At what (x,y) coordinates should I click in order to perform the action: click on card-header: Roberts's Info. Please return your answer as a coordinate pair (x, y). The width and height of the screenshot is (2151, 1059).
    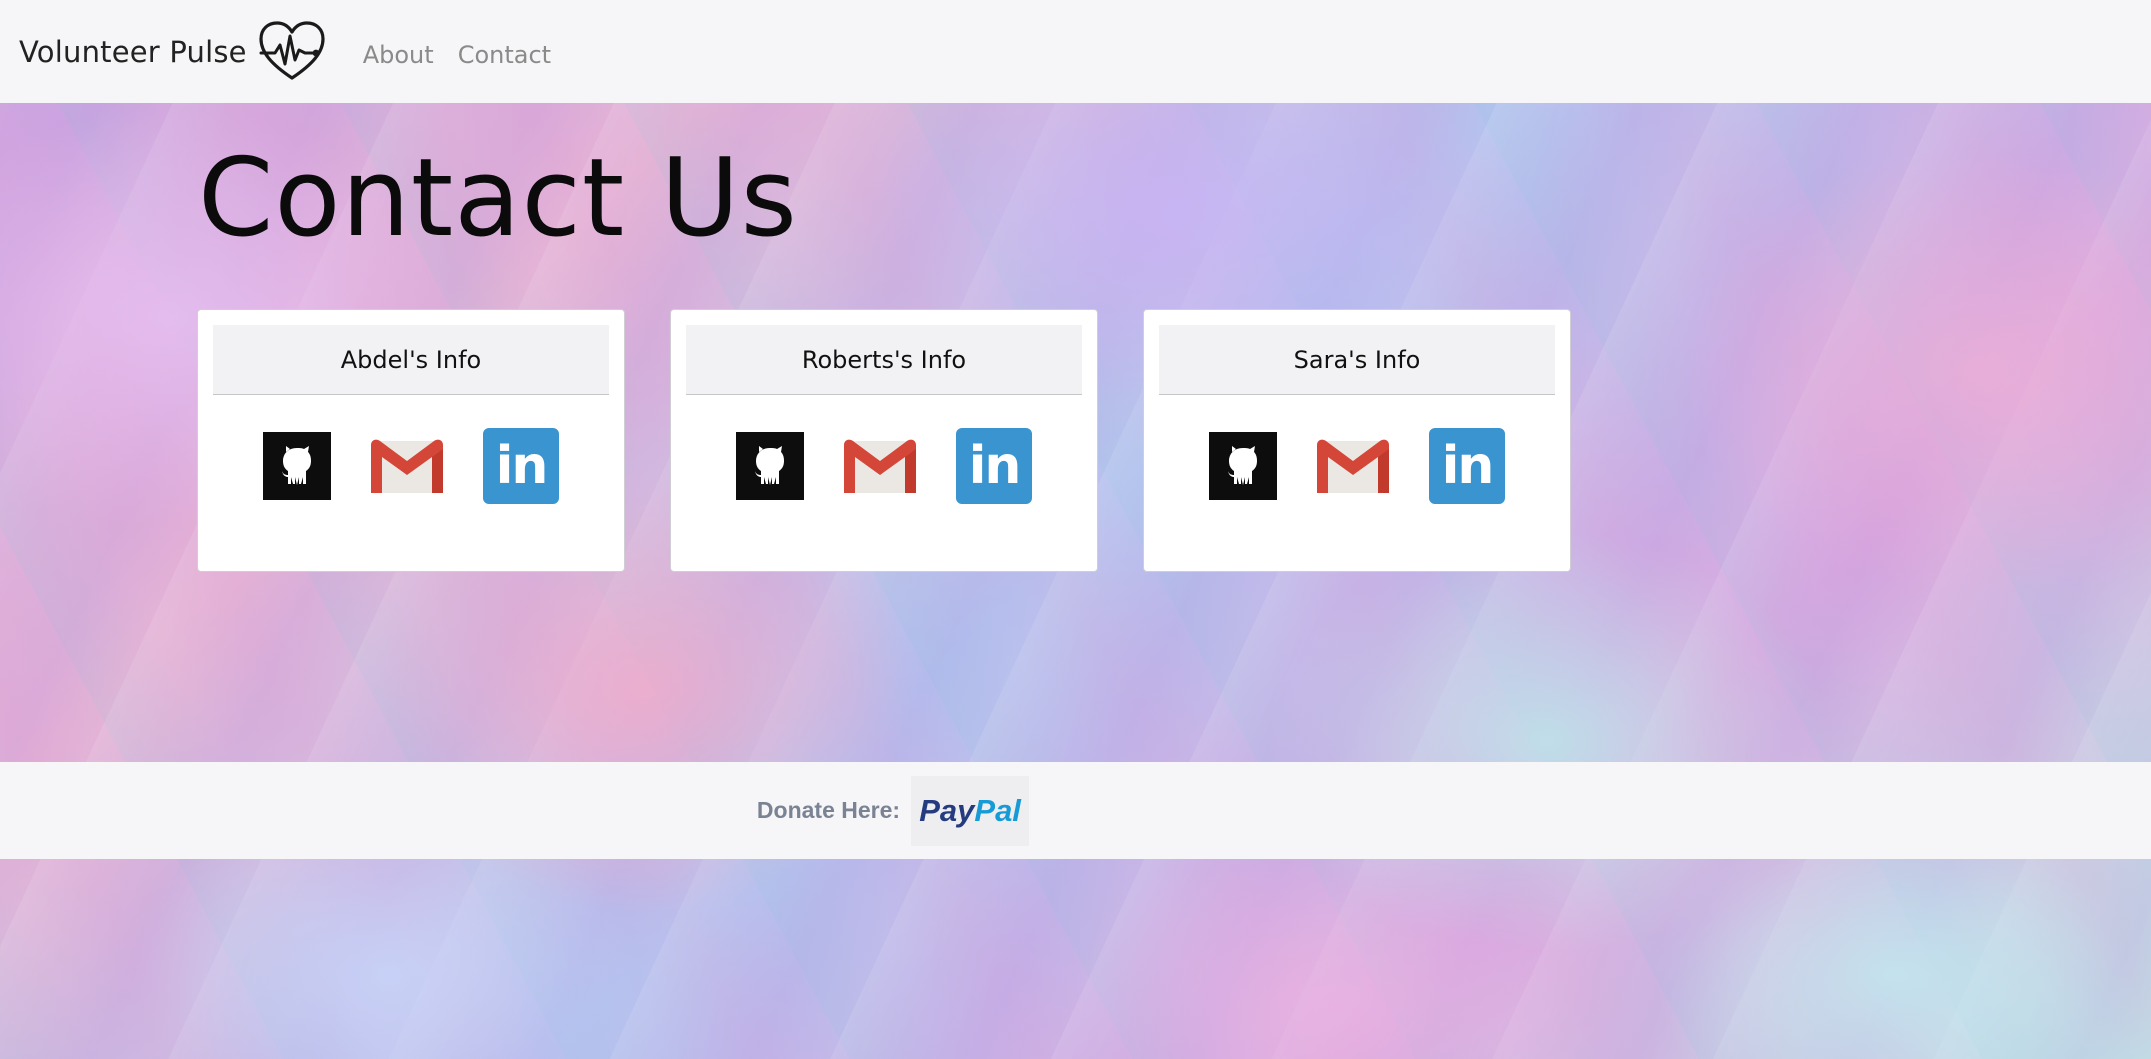
    Looking at the image, I should click on (884, 360).